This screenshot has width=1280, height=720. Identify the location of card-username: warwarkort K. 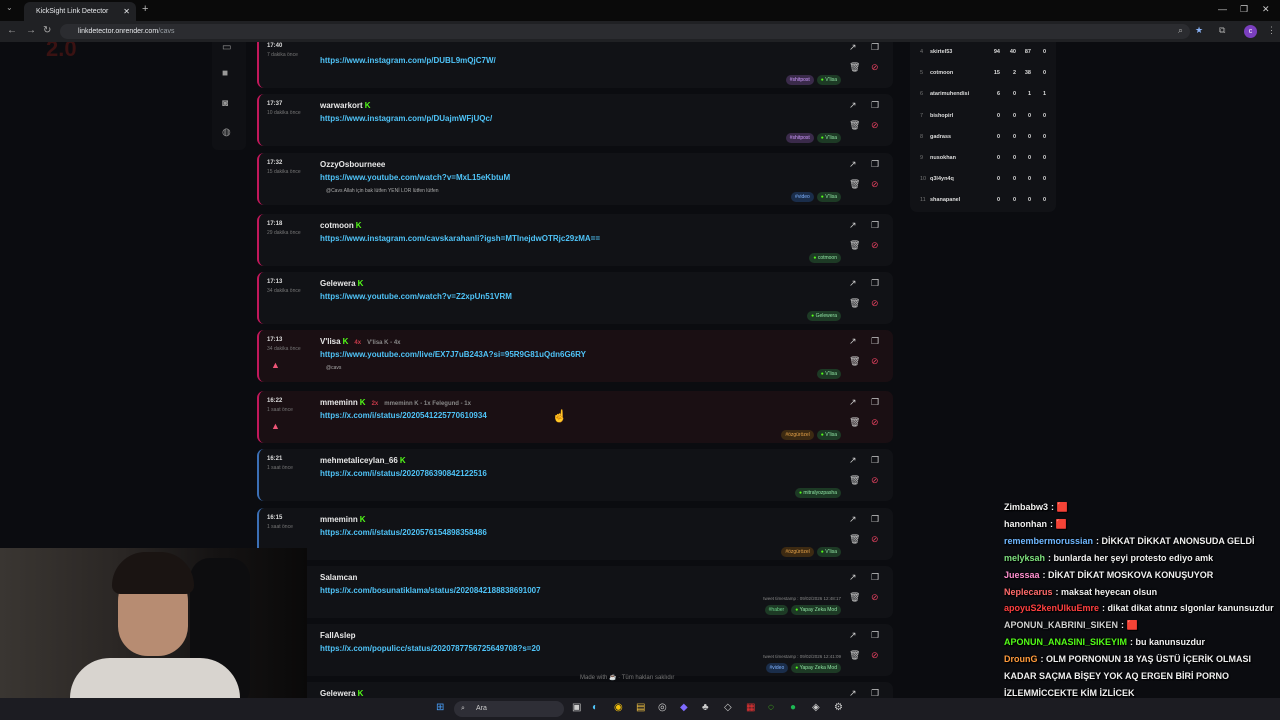
(345, 105).